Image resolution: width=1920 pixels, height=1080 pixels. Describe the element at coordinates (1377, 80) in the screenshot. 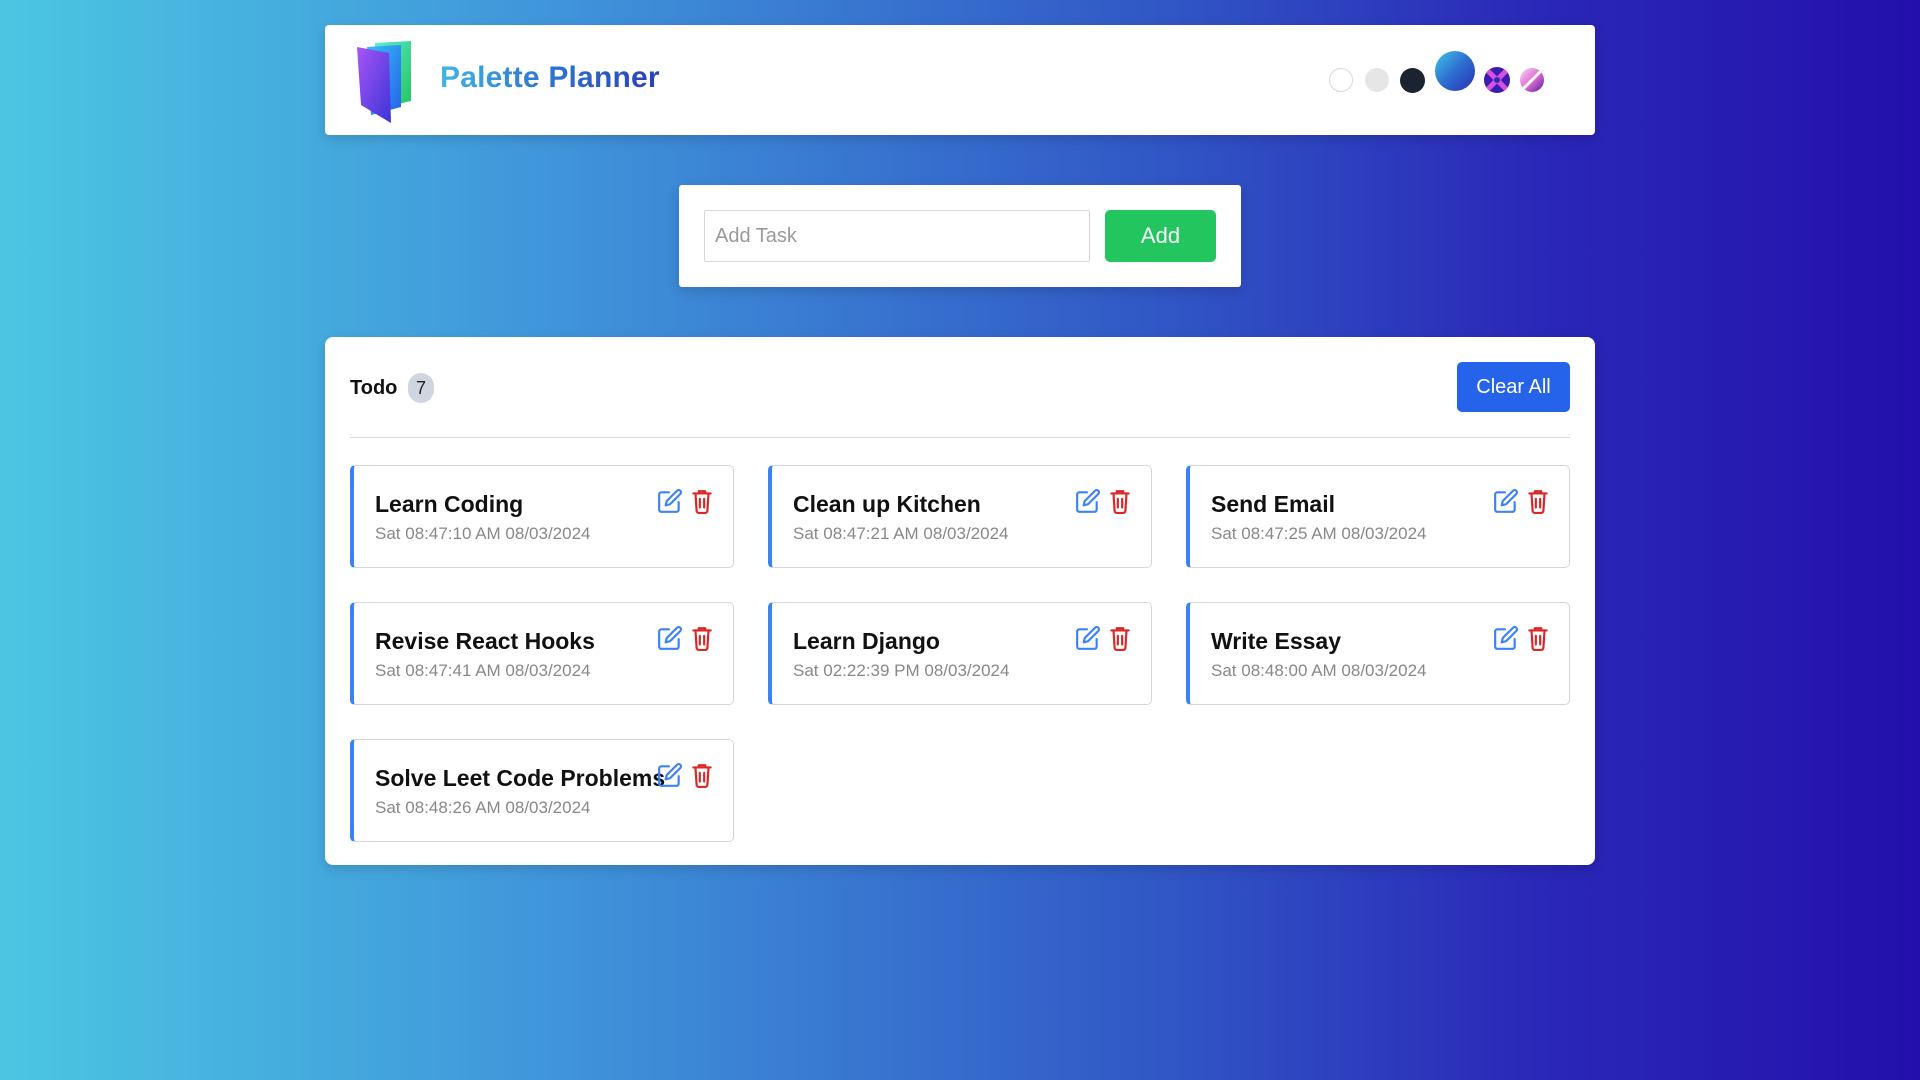

I see `light-theme-swatch` at that location.